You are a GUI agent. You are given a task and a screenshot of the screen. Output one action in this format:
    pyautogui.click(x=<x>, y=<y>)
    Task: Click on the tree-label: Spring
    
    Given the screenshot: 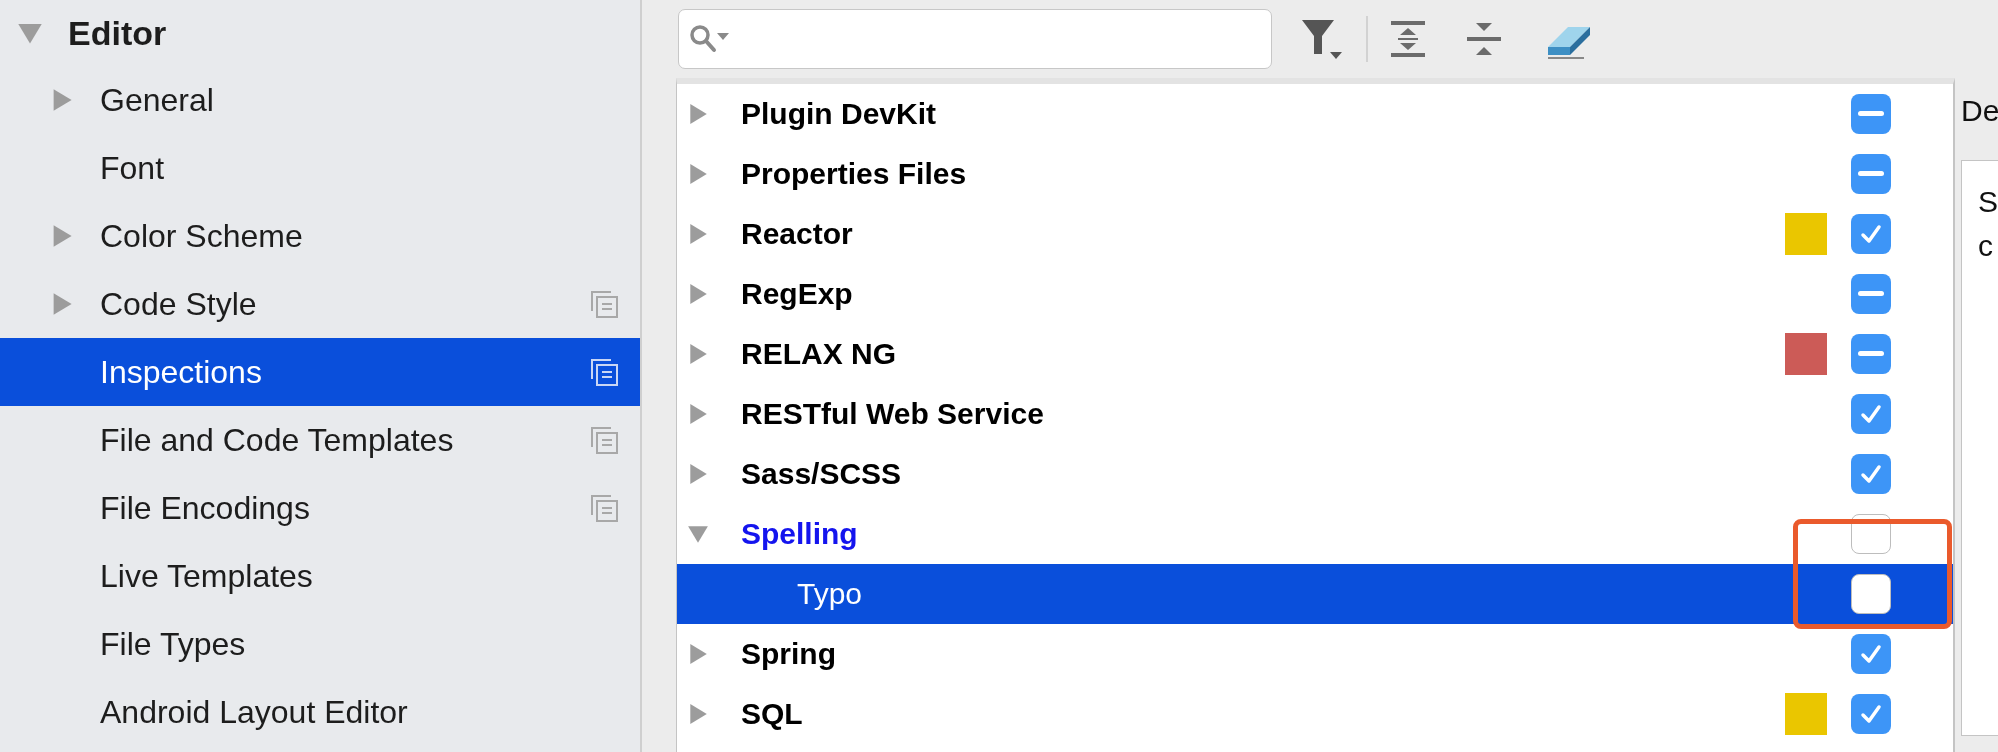 What is the action you would take?
    pyautogui.click(x=789, y=654)
    